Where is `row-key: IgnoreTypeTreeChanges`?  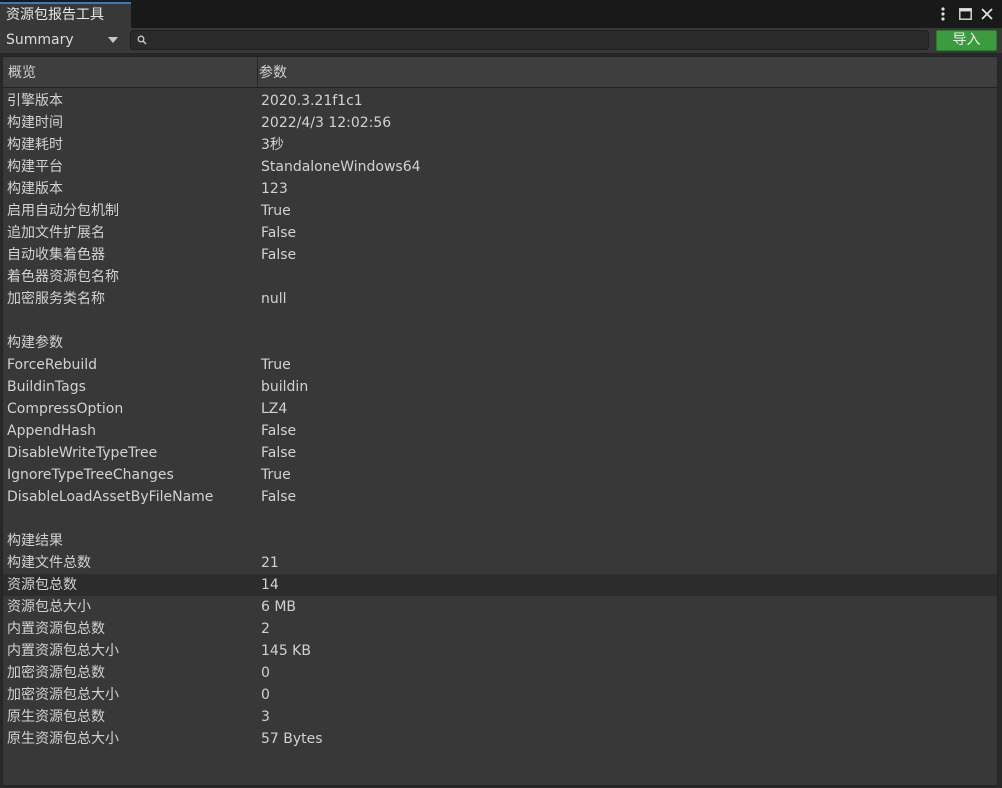
row-key: IgnoreTypeTreeChanges is located at coordinates (90, 475).